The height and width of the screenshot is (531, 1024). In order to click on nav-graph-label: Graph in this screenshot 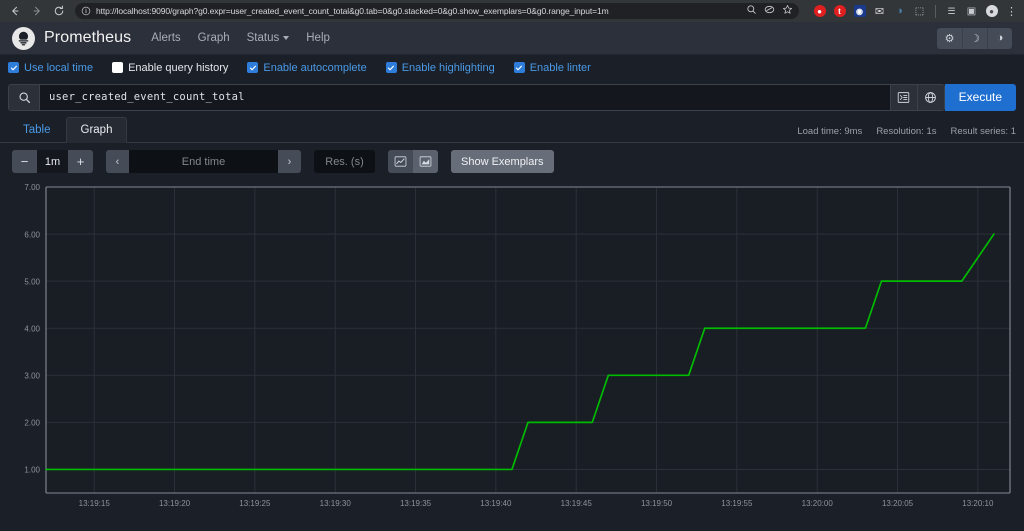, I will do `click(213, 38)`.